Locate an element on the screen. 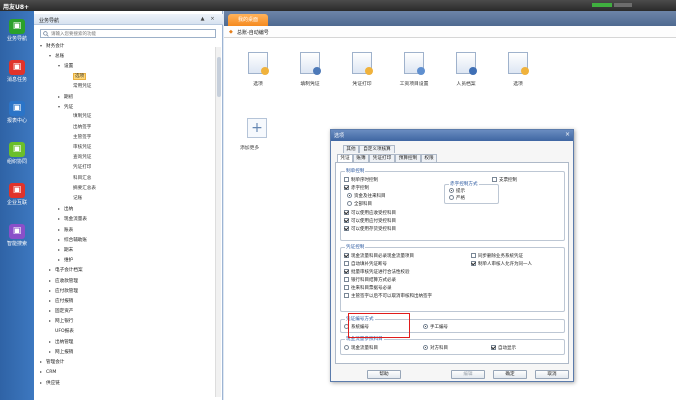 Image resolution: width=676 pixels, height=400 pixels. tree-node: 填制凭证 is located at coordinates (79, 117).